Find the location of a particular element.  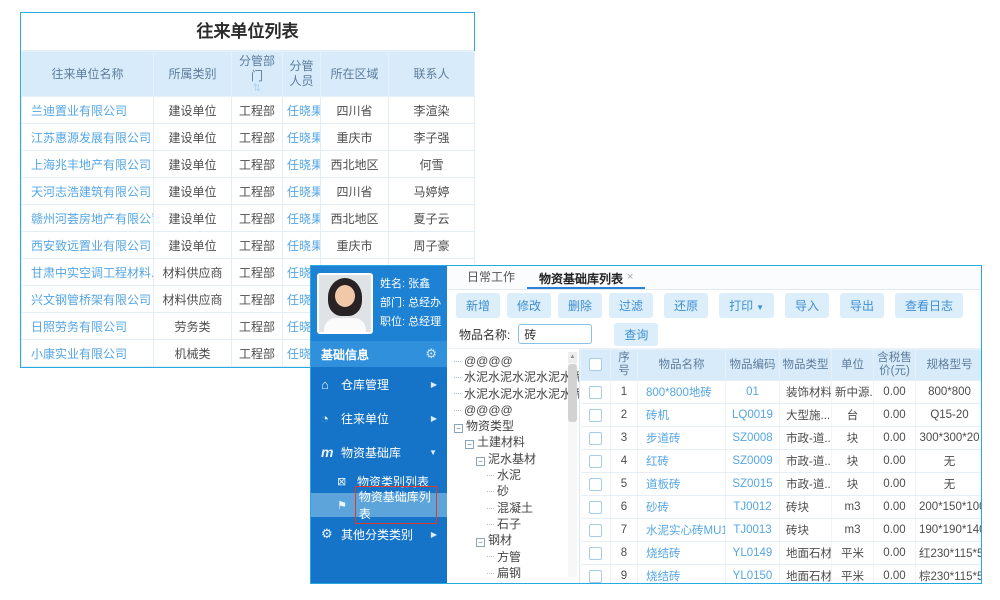

company-name-link: 江苏惠源发展有限公司 is located at coordinates (87, 137).